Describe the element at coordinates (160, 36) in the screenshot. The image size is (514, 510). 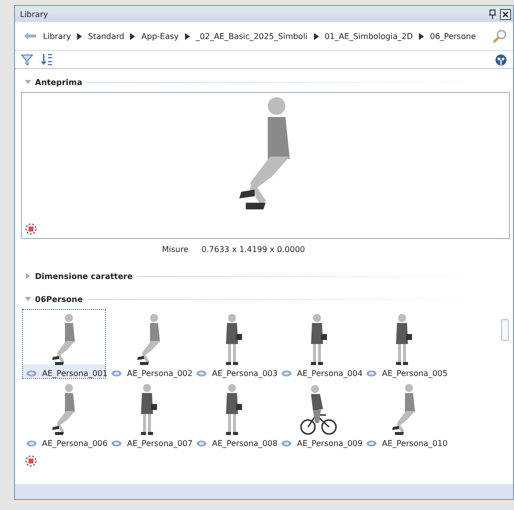
I see `breadcrumb-link: App-Easy` at that location.